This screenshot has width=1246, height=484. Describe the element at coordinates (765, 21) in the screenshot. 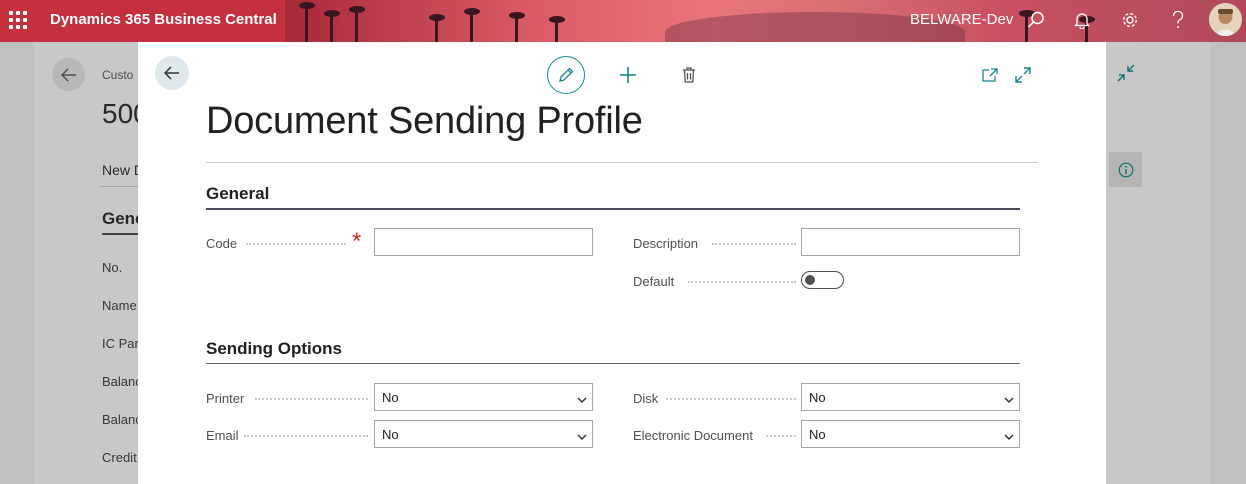

I see `header-banner-image` at that location.